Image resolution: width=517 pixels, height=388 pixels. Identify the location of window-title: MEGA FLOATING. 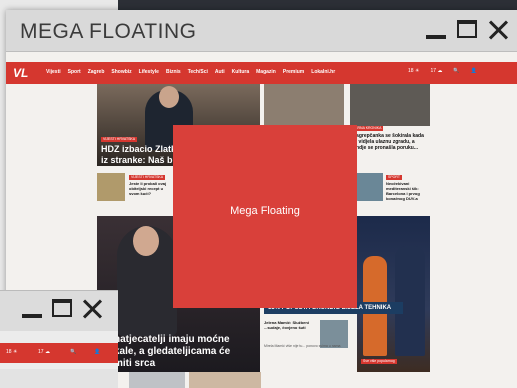
(108, 31).